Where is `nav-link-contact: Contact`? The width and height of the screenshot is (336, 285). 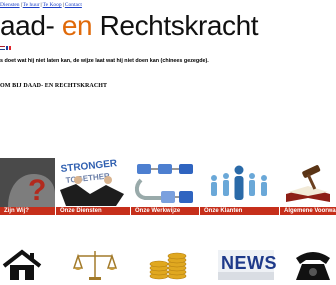 nav-link-contact: Contact is located at coordinates (73, 5).